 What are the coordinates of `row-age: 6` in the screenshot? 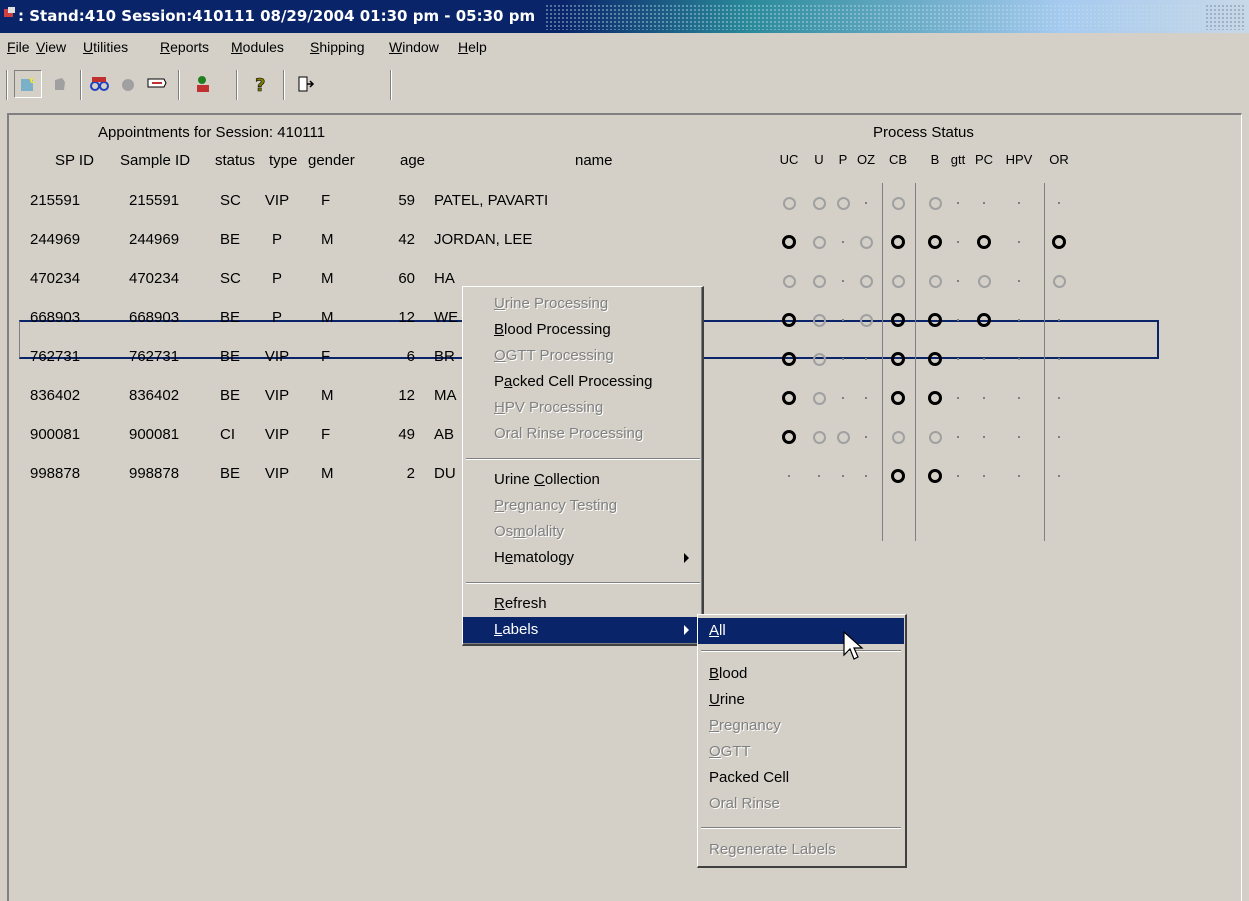 It's located at (400, 356).